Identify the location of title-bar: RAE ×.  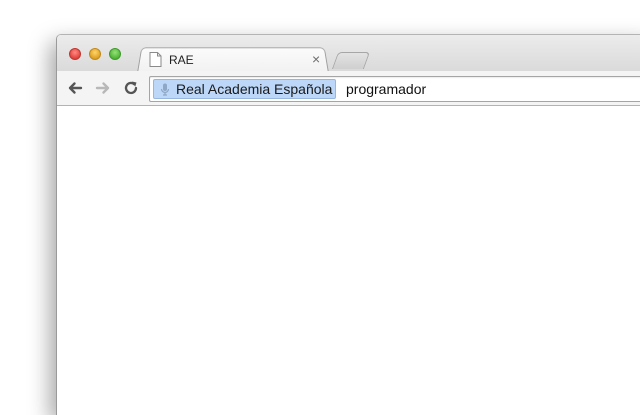
(348, 54).